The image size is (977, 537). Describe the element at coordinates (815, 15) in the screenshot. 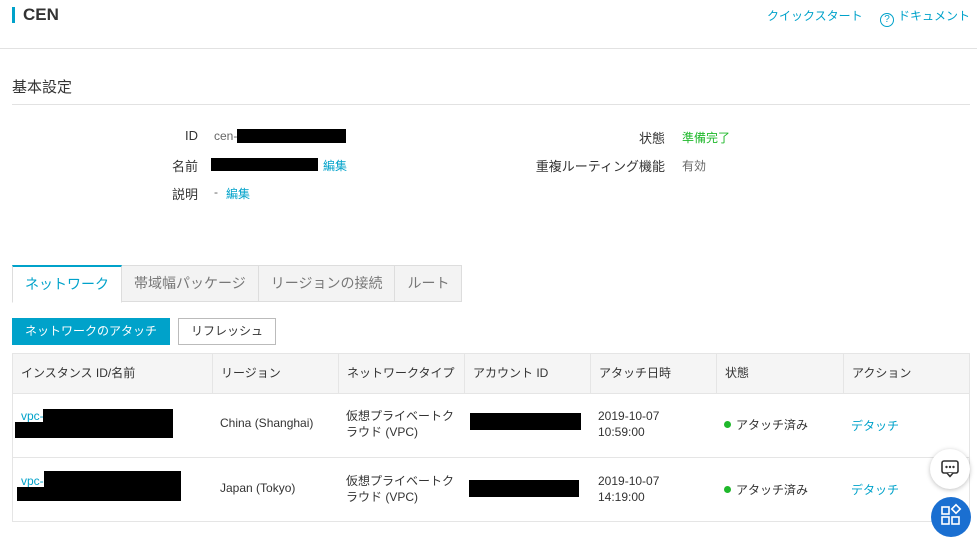

I see `quickstart-link: クイックスタート` at that location.